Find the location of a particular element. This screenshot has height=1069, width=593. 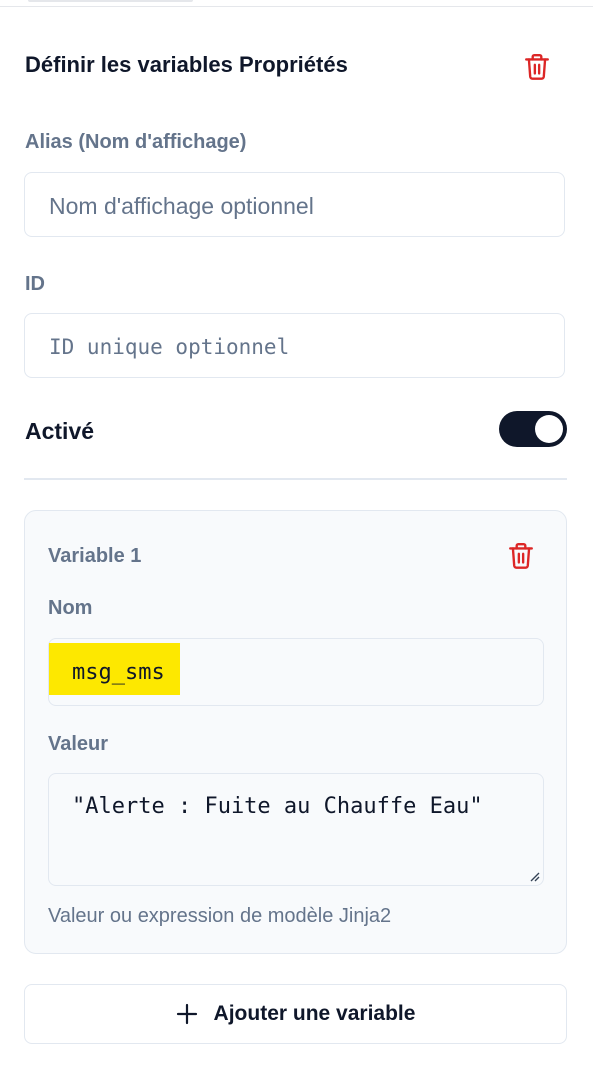

top-tab-indicator is located at coordinates (110, 1).